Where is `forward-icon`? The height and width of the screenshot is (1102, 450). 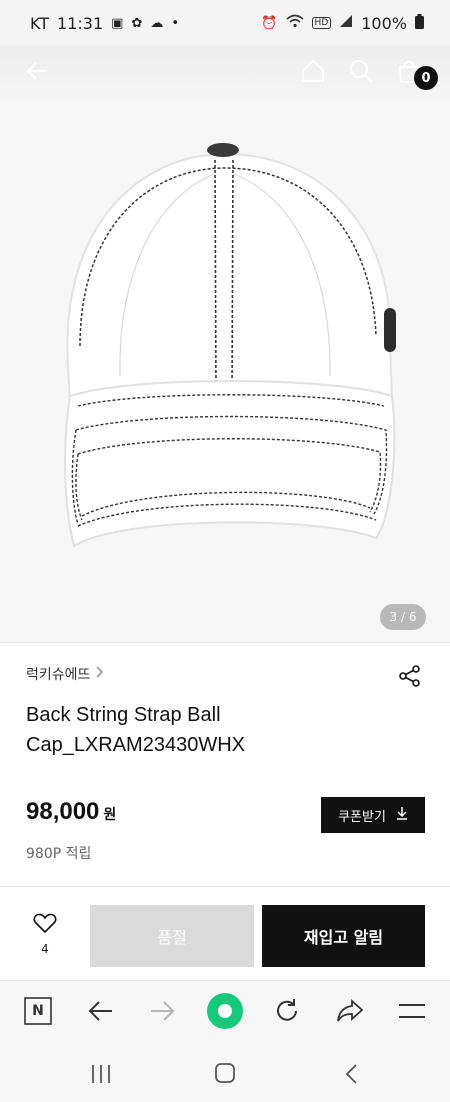
forward-icon is located at coordinates (162, 1013).